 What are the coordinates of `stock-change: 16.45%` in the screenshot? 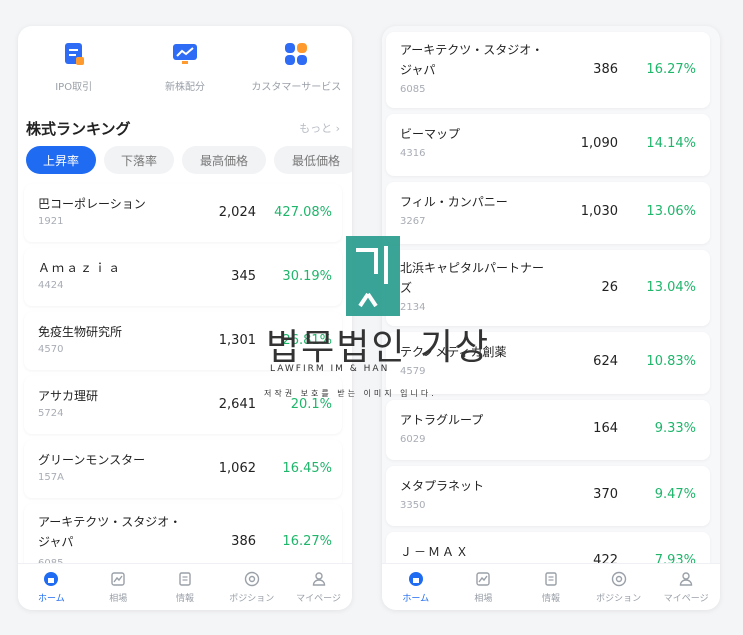 It's located at (307, 468).